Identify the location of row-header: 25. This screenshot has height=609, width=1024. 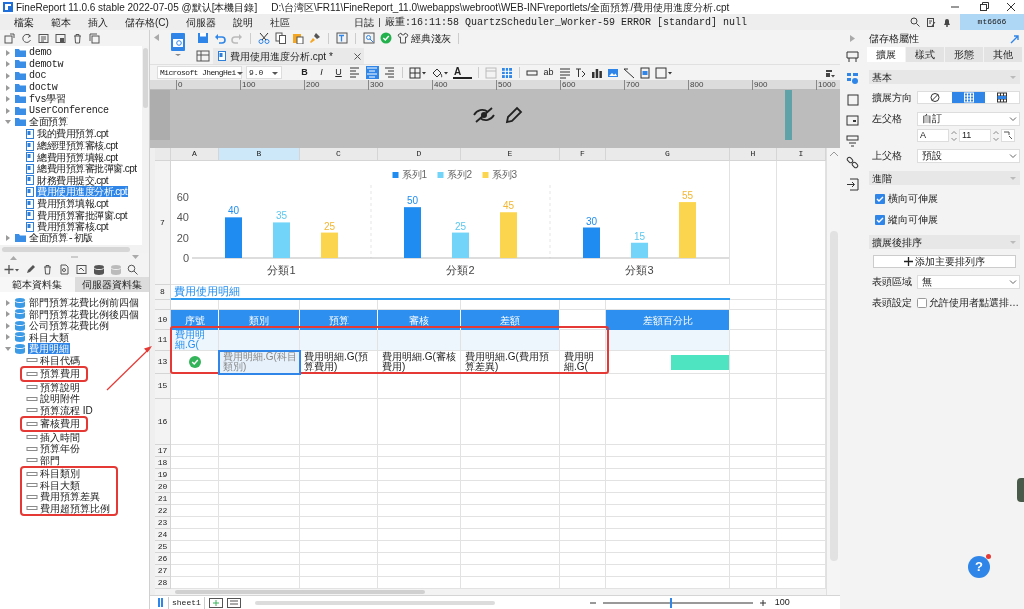
(163, 547).